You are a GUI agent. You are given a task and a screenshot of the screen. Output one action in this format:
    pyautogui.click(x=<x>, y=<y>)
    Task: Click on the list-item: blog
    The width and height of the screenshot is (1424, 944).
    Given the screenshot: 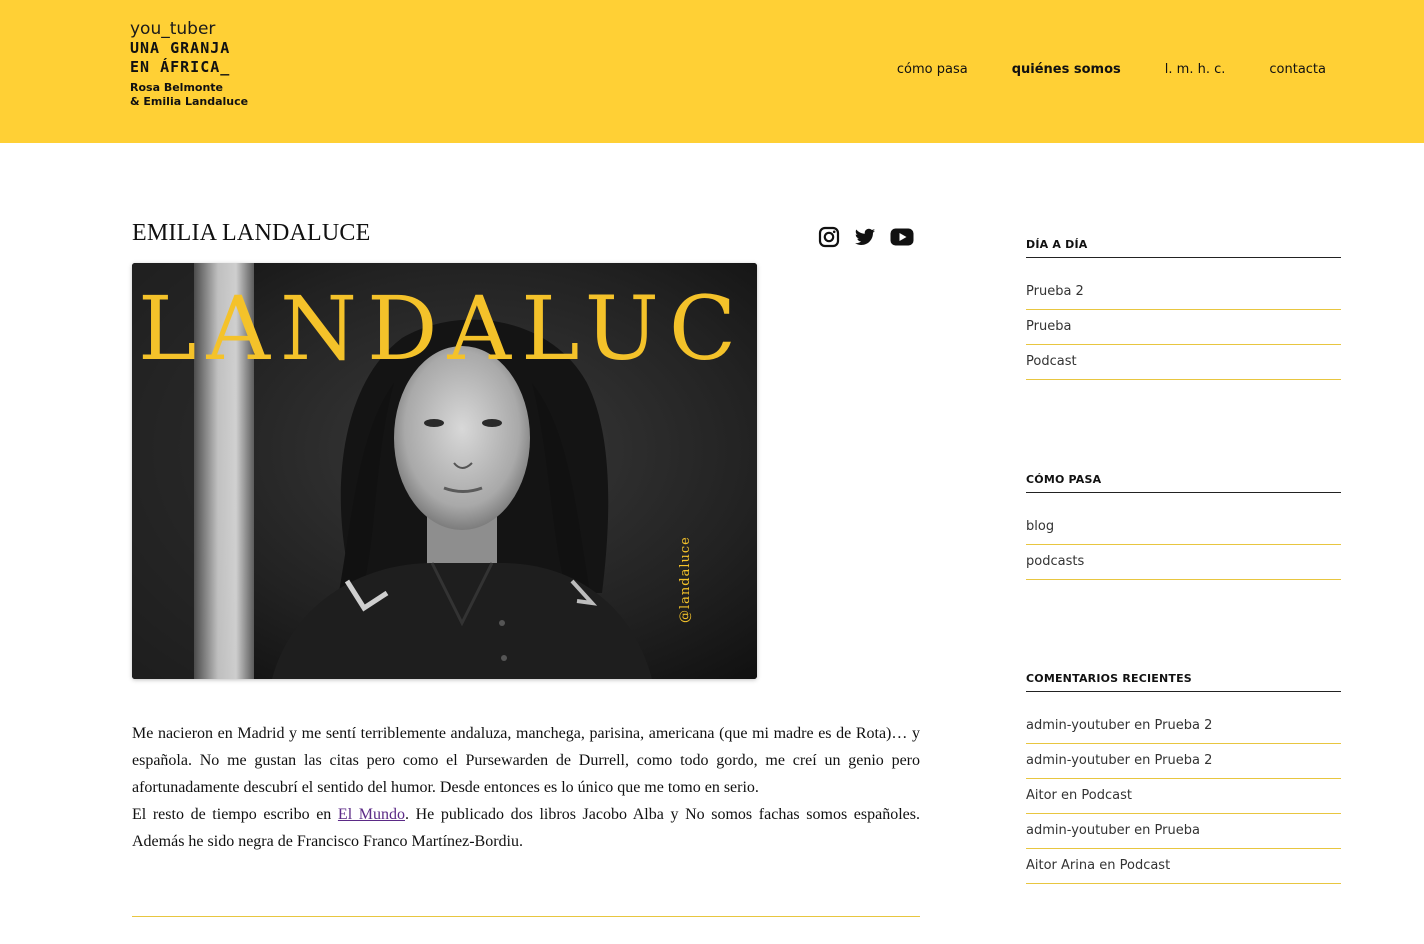 What is the action you would take?
    pyautogui.click(x=1183, y=532)
    